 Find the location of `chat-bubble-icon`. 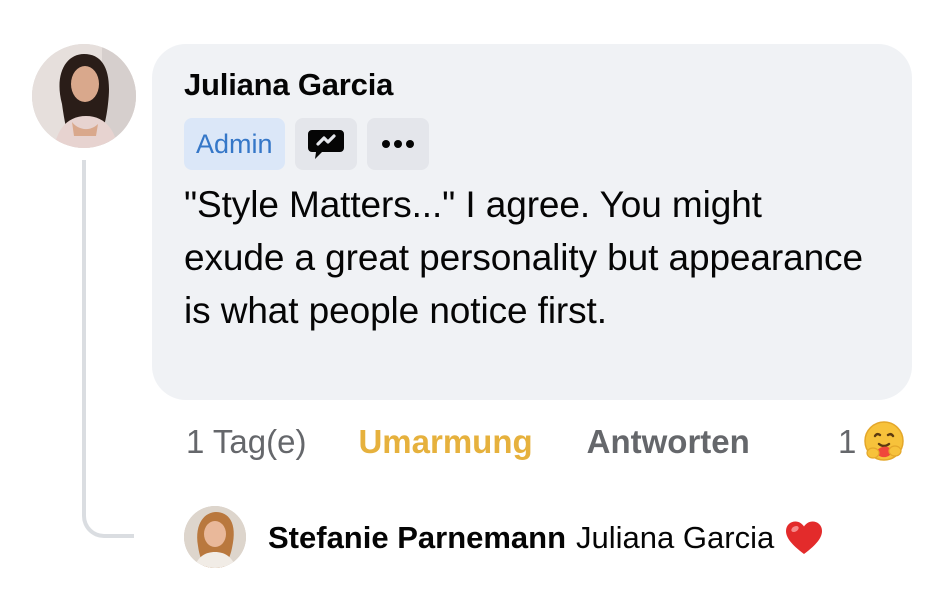

chat-bubble-icon is located at coordinates (325, 144).